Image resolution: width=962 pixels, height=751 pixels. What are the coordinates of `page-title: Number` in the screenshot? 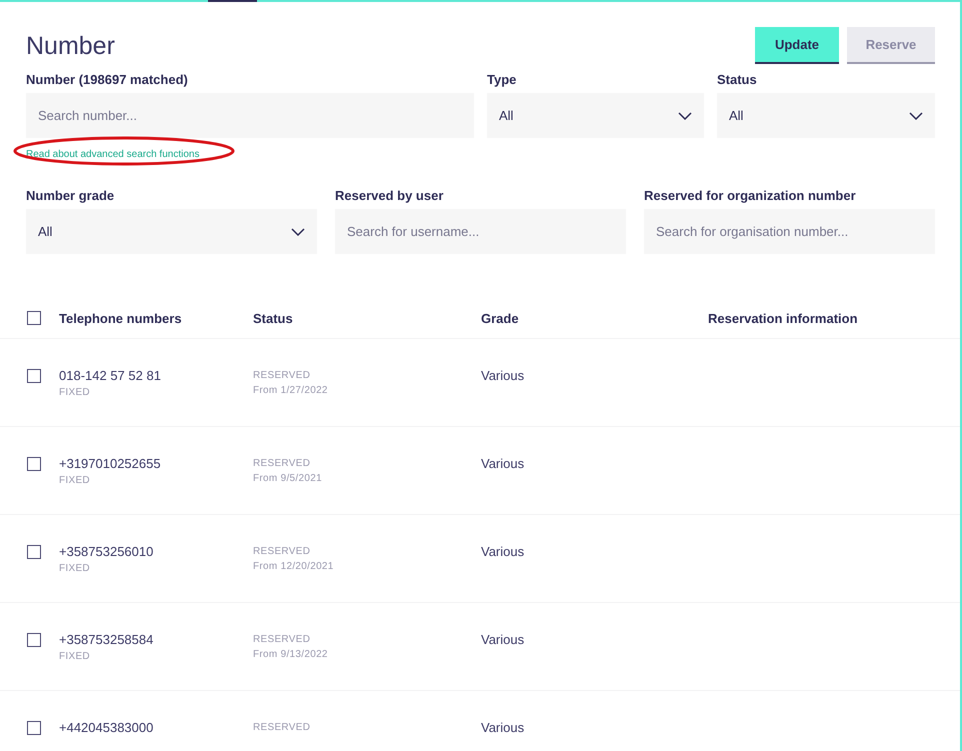 It's located at (70, 46).